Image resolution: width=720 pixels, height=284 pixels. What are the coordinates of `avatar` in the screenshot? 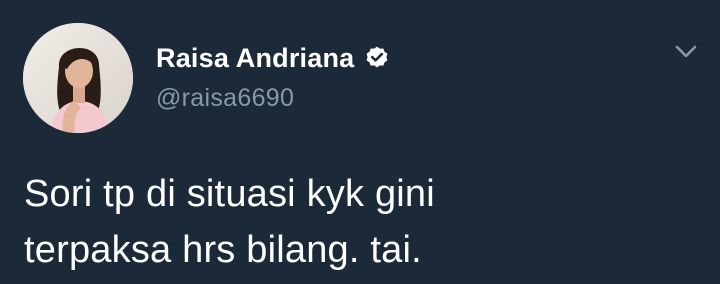 It's located at (78, 78).